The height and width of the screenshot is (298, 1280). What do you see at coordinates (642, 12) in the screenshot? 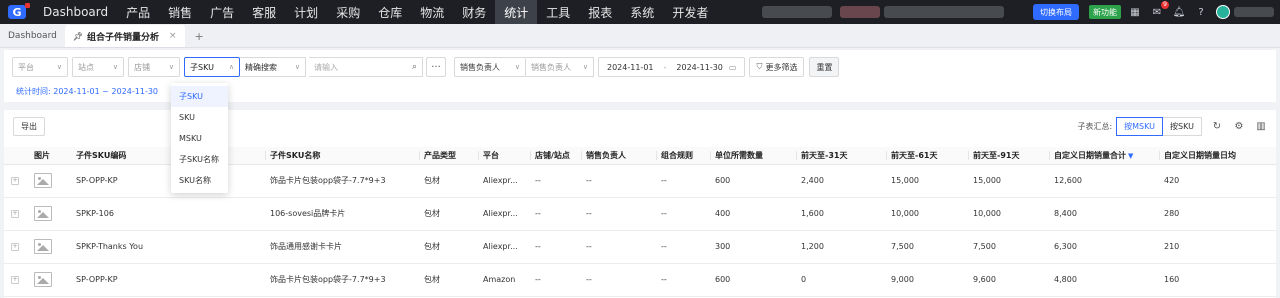
I see `nav-system: 系统` at bounding box center [642, 12].